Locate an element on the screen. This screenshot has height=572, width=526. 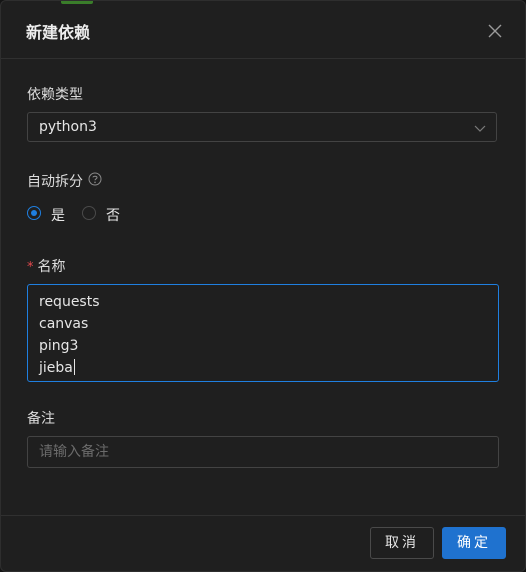
name-line: requests is located at coordinates (69, 302).